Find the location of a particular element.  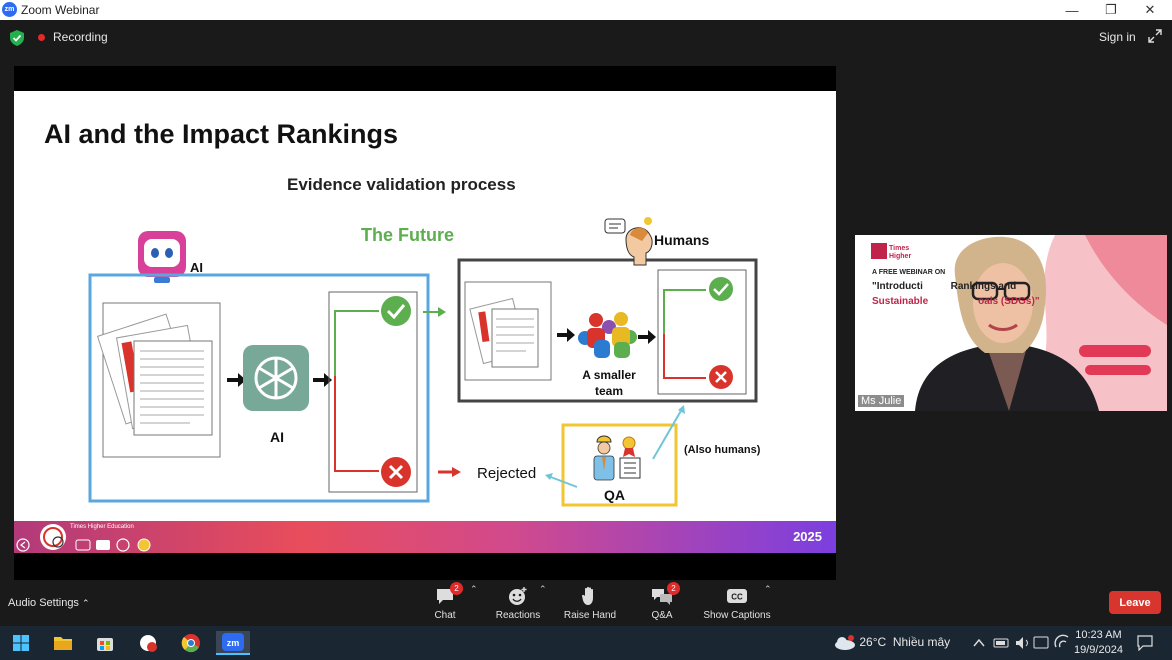

folder-icon is located at coordinates (63, 643).